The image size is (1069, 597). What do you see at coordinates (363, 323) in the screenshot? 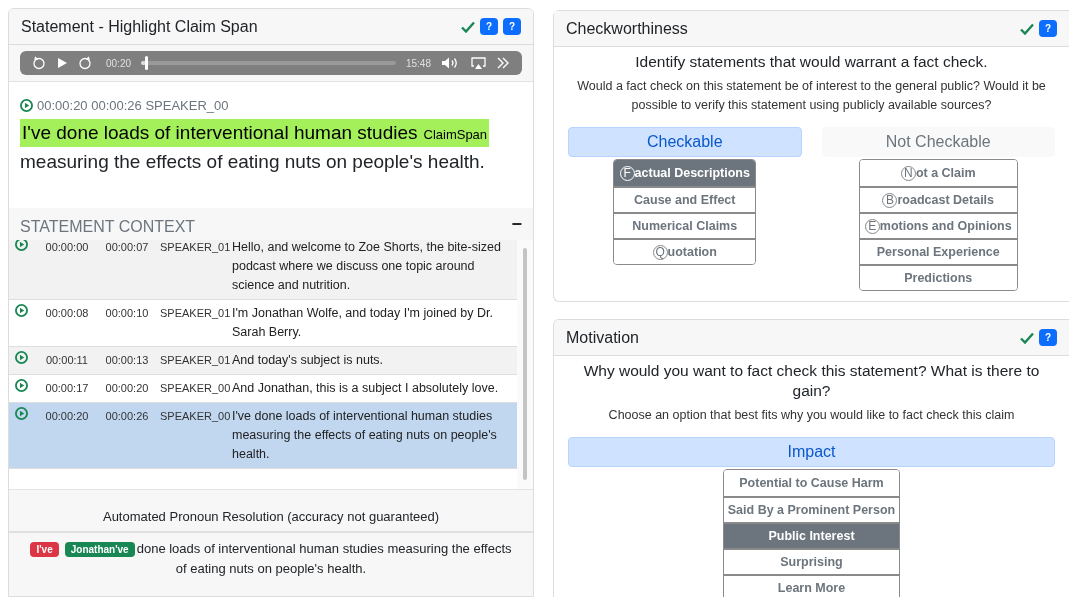
I see `utterance-text: I'm Jonathan Wolfe, and today I'm joined by Dr. Sarah Berry.` at bounding box center [363, 323].